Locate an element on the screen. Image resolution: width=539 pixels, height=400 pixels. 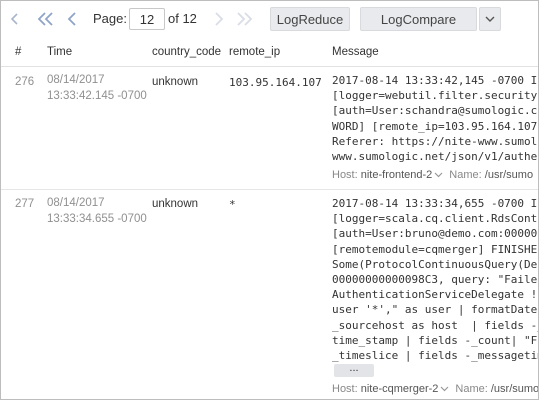
message-line: _timeslice | fields -_messagetim is located at coordinates (435, 356).